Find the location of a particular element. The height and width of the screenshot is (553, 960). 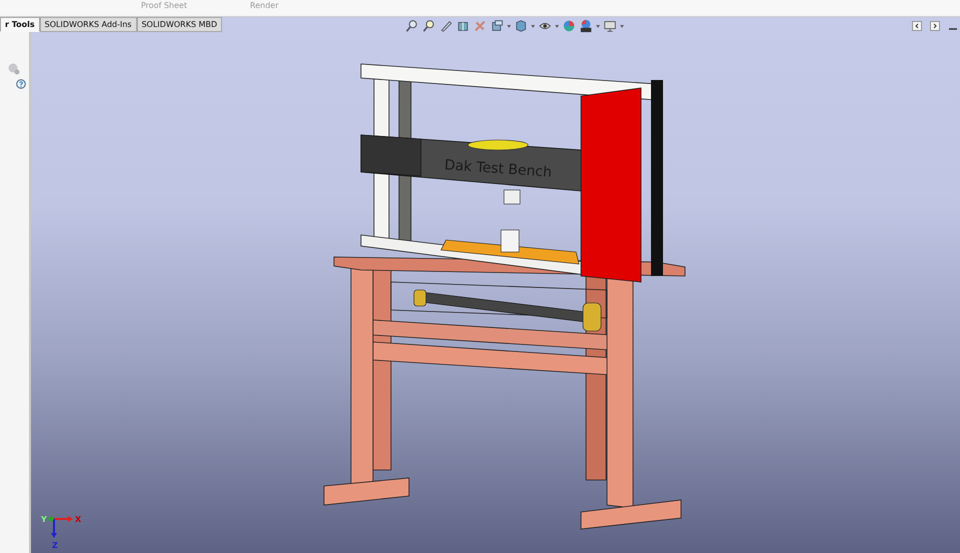

axis-triad-drawing is located at coordinates (60, 527).